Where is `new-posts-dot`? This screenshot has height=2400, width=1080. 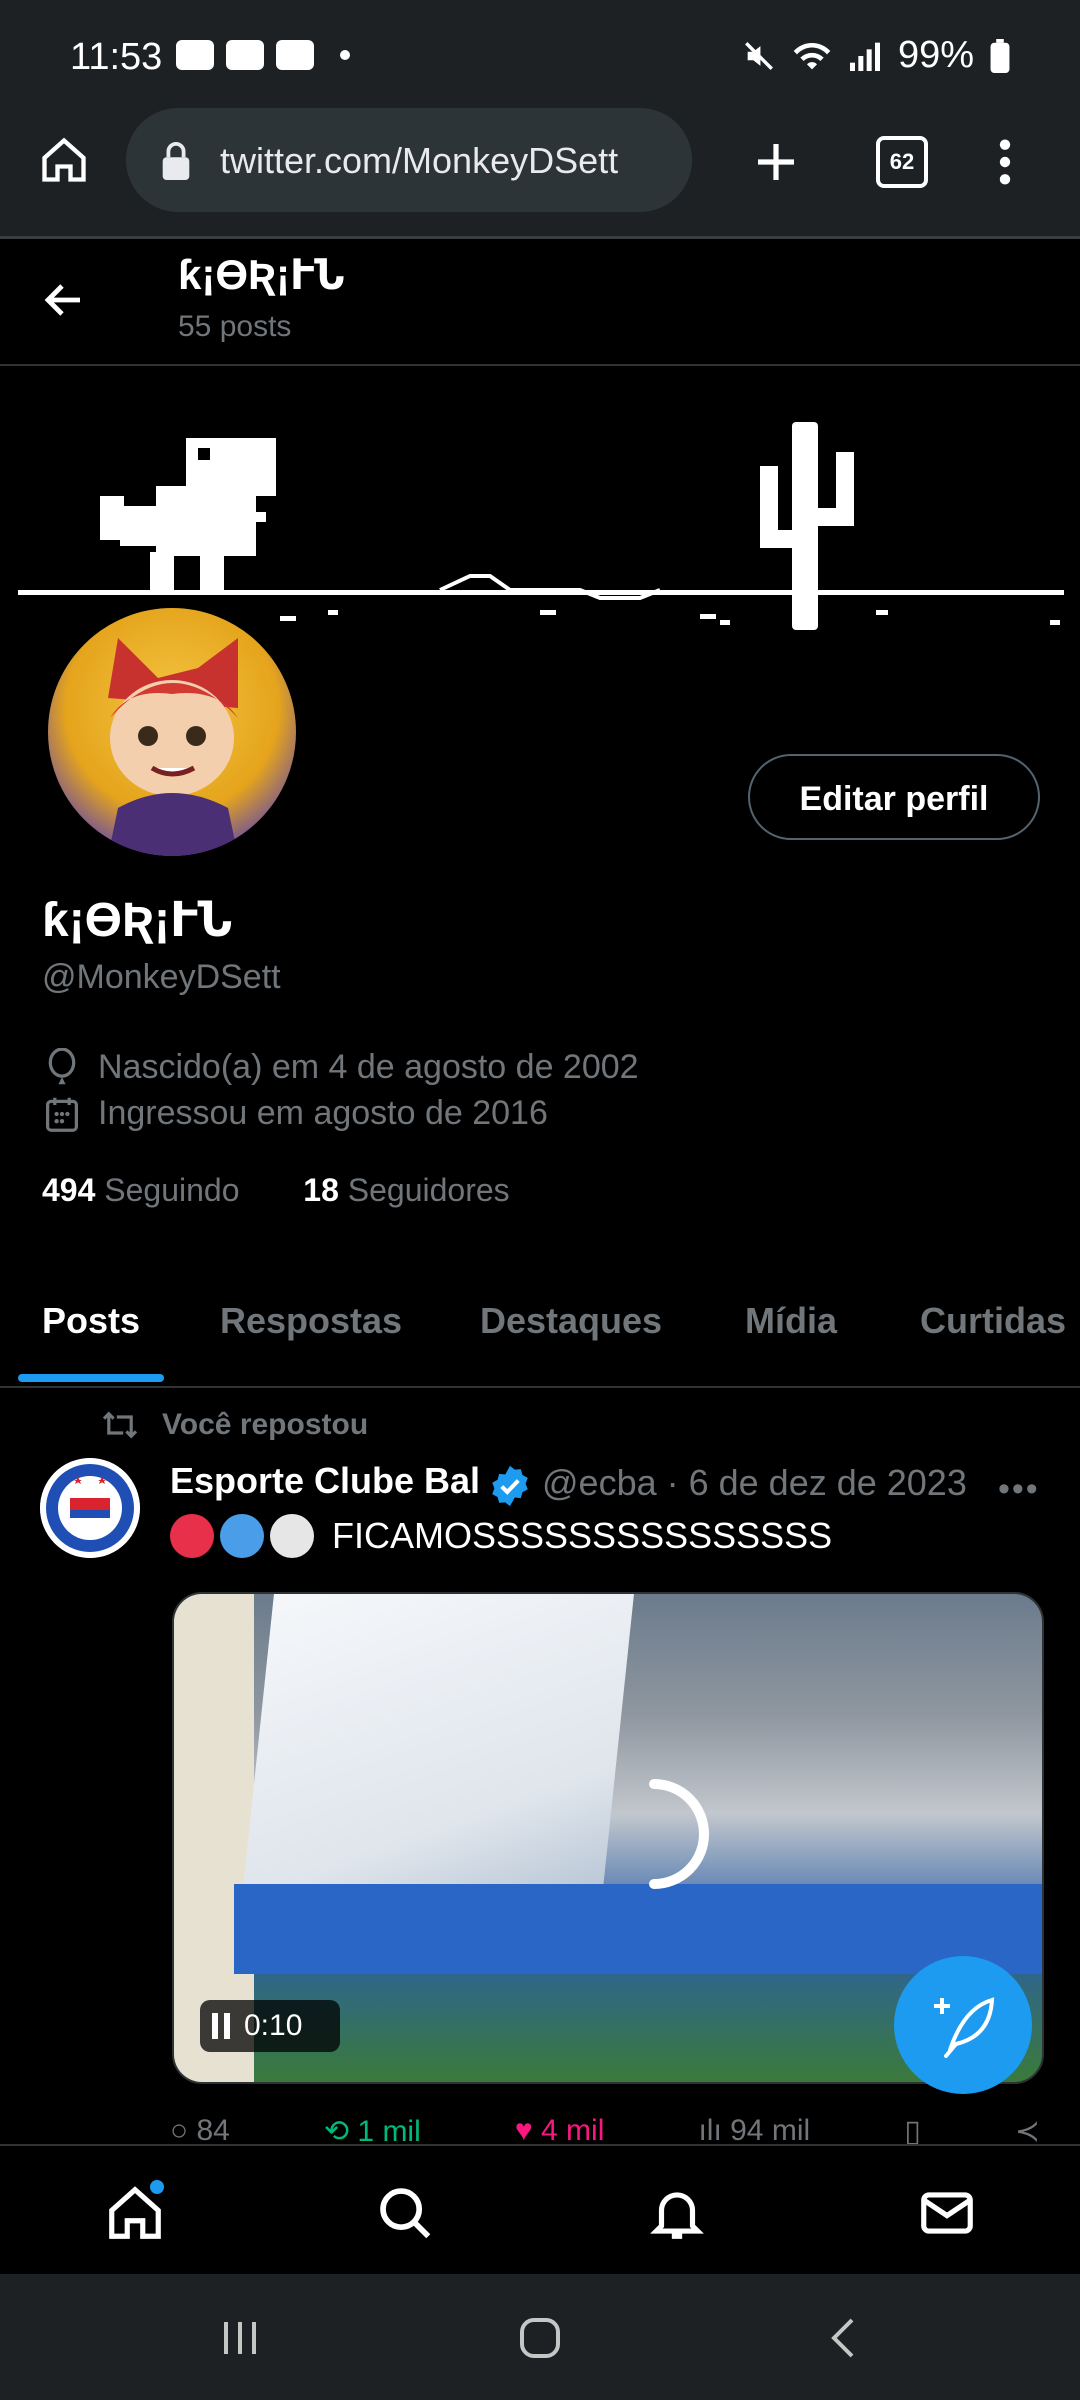
new-posts-dot is located at coordinates (157, 2187).